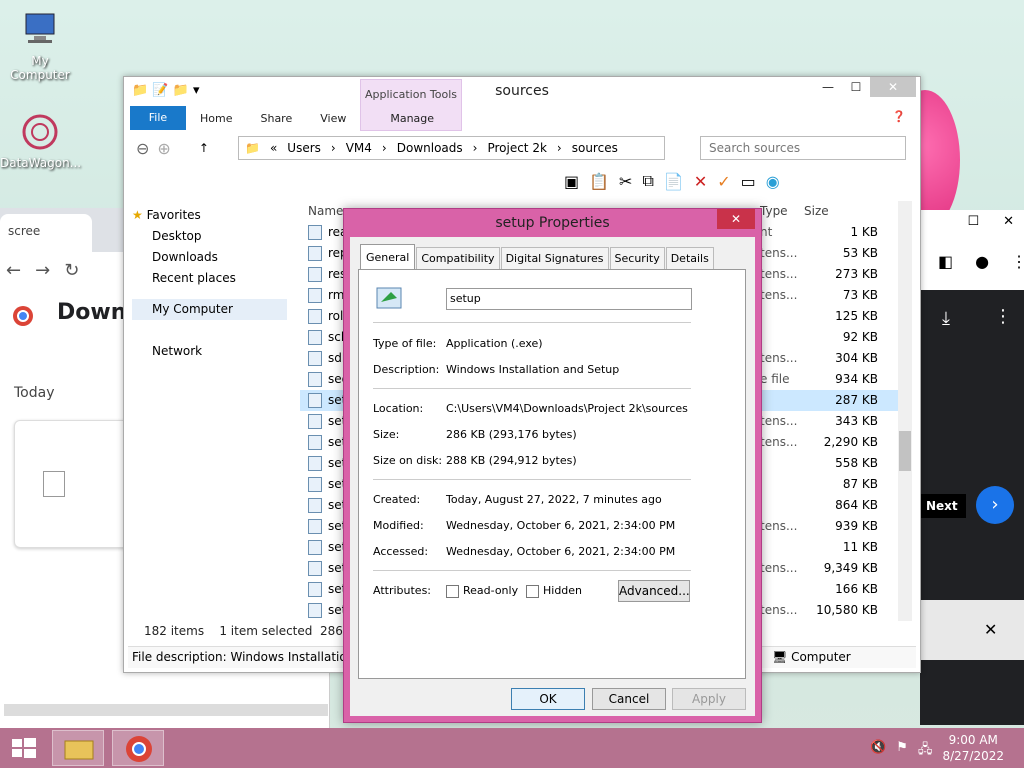  What do you see at coordinates (925, 751) in the screenshot?
I see `network-icon: 🖧` at bounding box center [925, 751].